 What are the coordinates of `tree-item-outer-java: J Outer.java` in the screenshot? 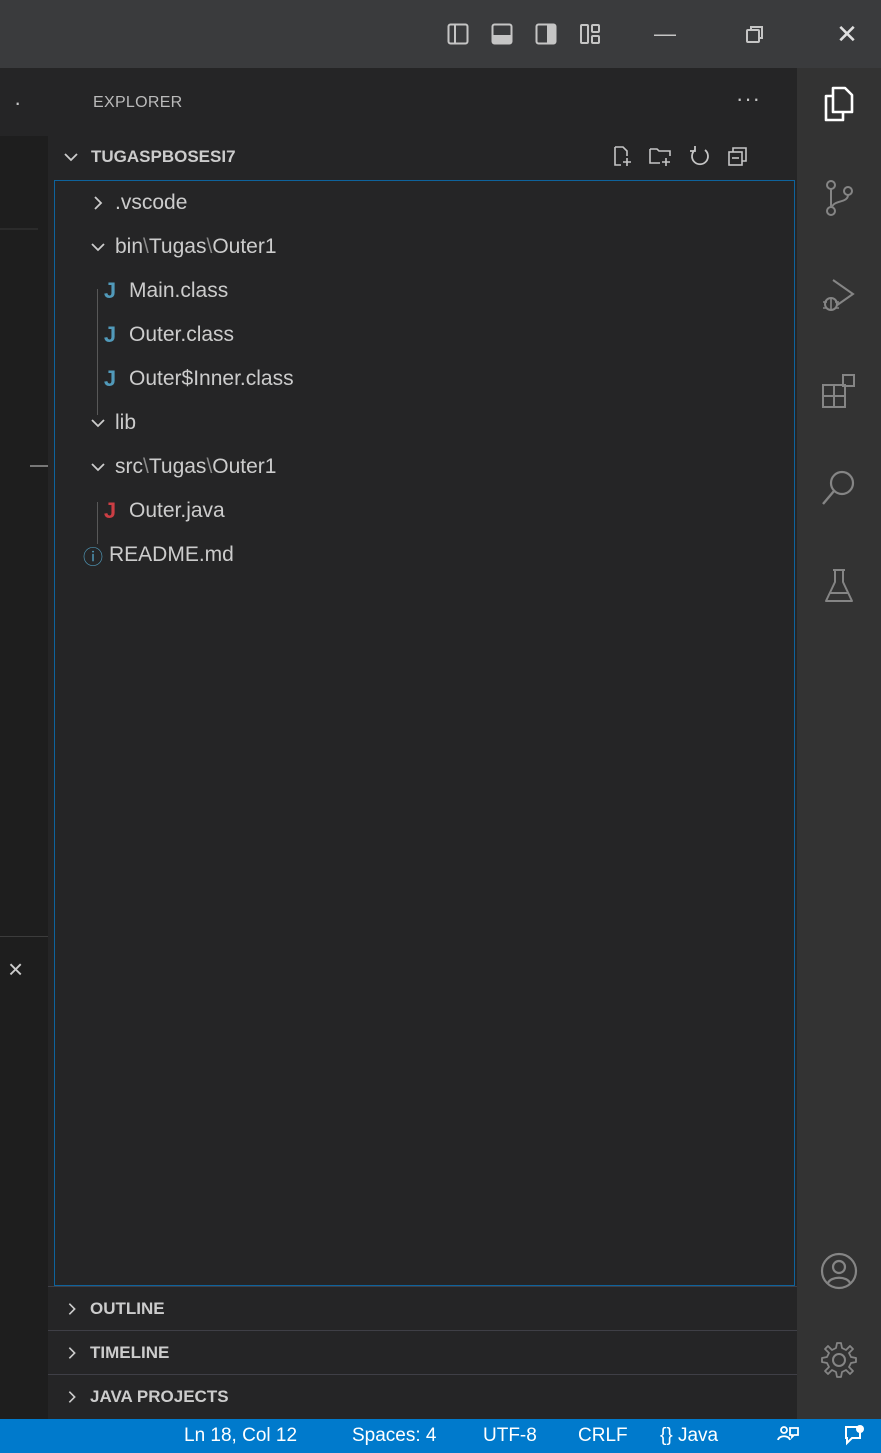 It's located at (448, 511).